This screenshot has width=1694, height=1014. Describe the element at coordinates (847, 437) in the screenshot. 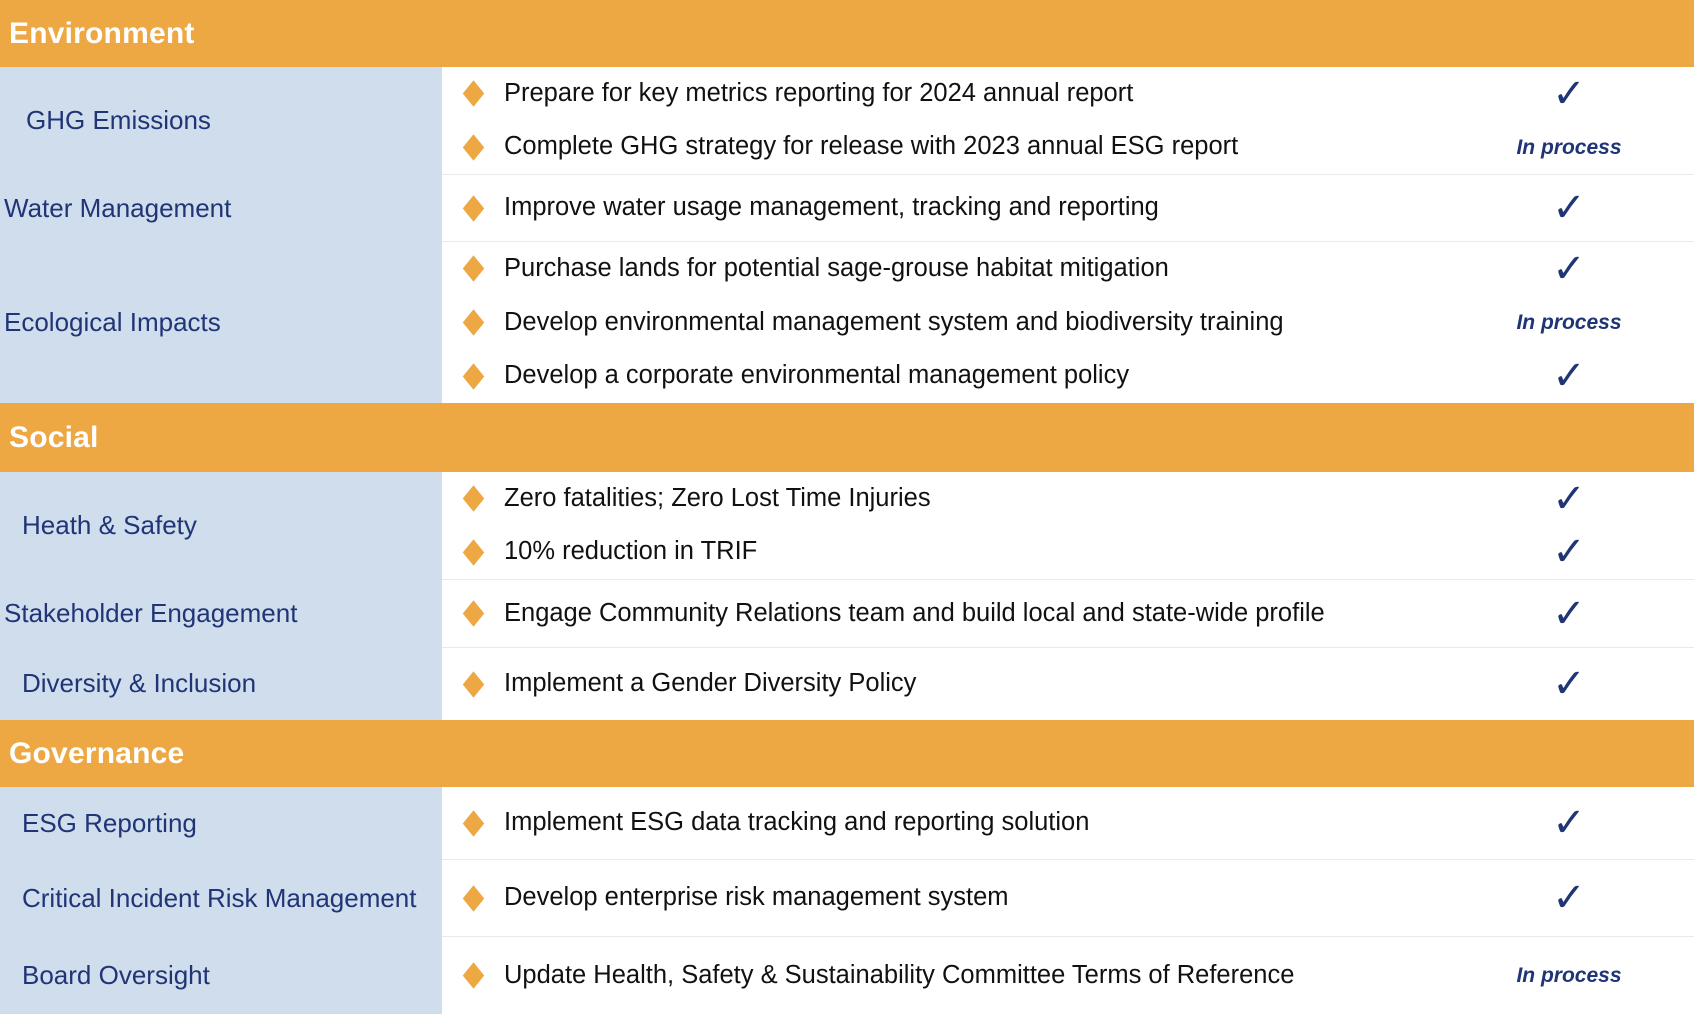

I see `category-band-social: Social` at that location.